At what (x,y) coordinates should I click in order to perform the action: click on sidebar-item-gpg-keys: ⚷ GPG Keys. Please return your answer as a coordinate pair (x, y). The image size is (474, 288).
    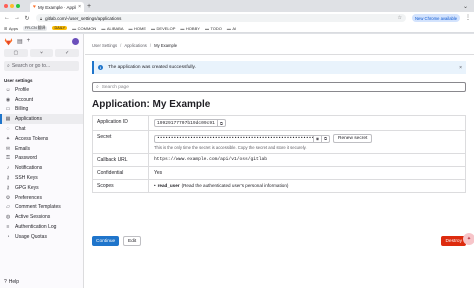
    Looking at the image, I should click on (41, 188).